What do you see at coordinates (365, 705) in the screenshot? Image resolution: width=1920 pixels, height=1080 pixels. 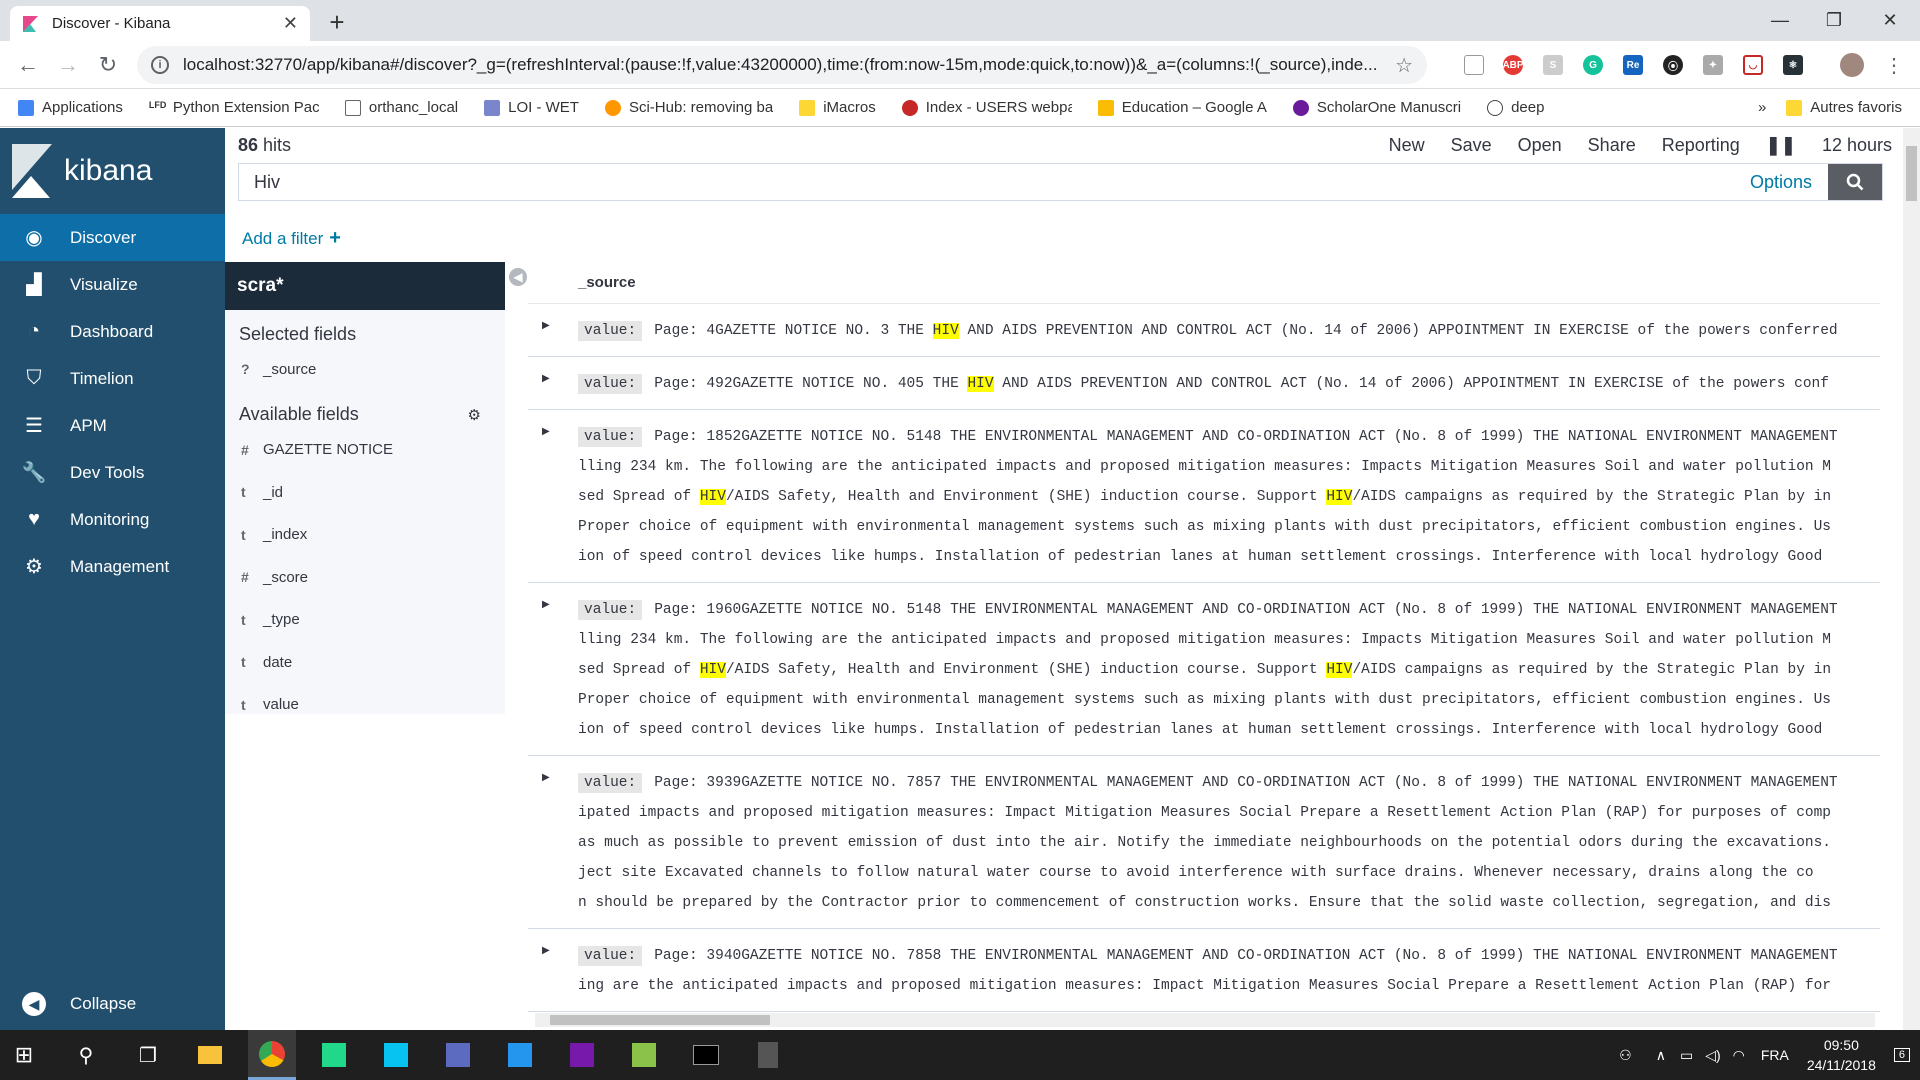 I see `field-item: t value` at bounding box center [365, 705].